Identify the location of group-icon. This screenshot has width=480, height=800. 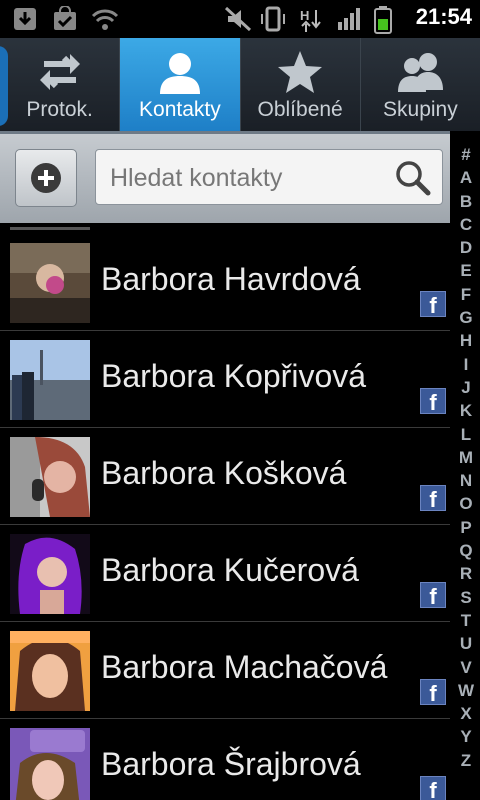
(421, 72).